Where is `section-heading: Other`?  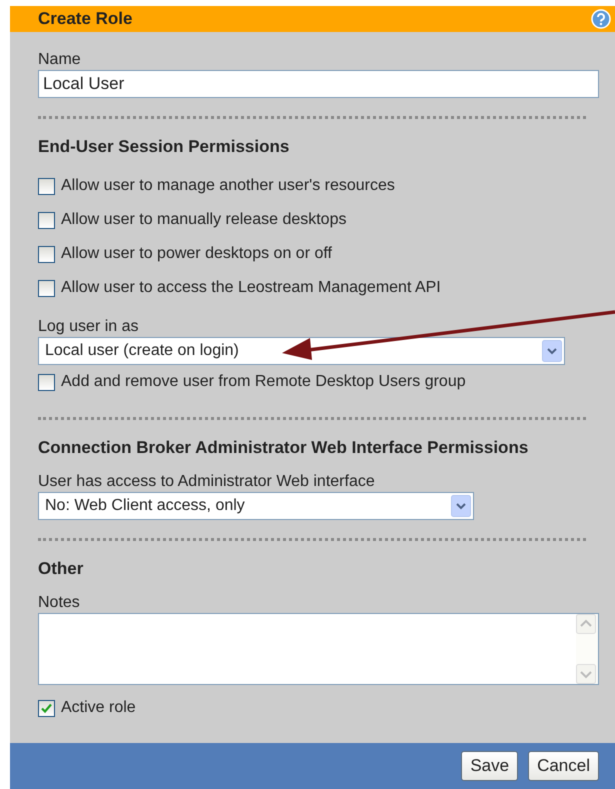 section-heading: Other is located at coordinates (61, 569).